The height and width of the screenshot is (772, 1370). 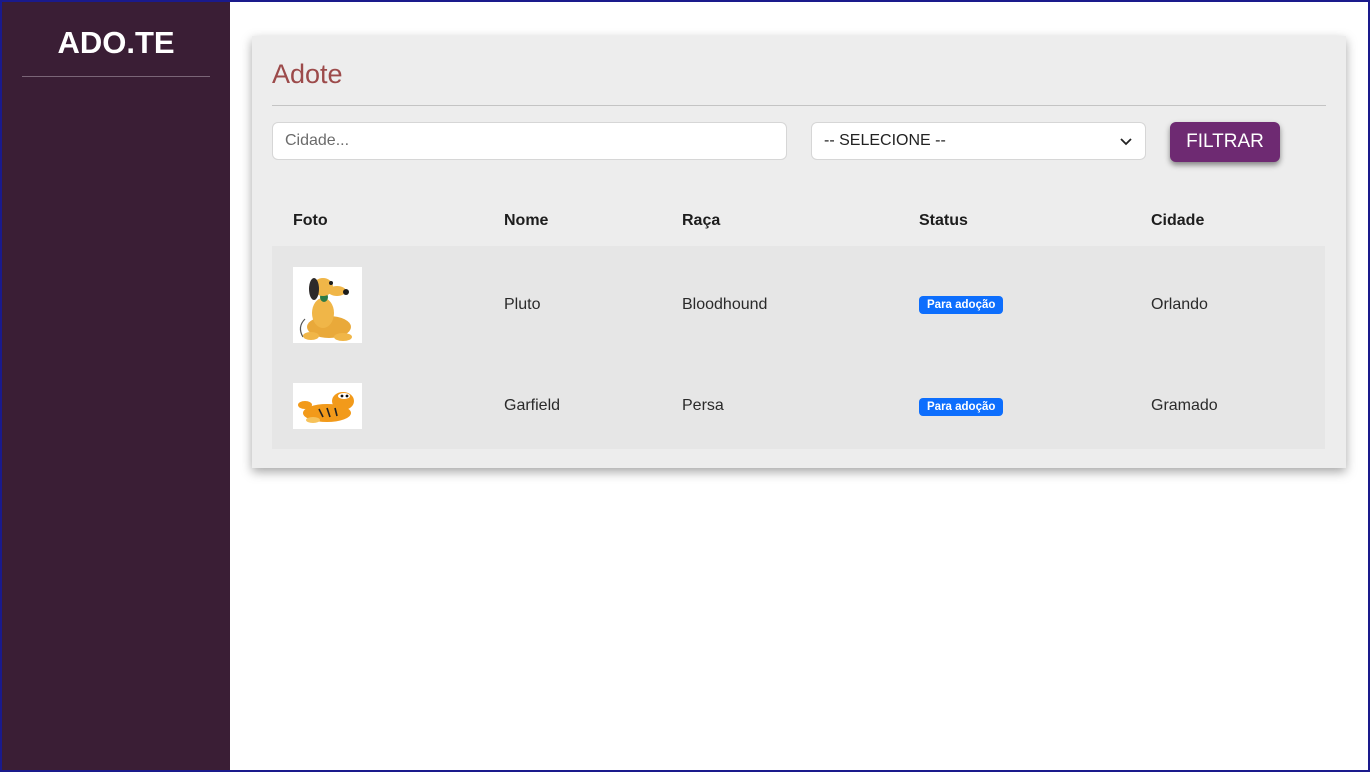 I want to click on filter-button: FILTRAR, so click(x=1225, y=142).